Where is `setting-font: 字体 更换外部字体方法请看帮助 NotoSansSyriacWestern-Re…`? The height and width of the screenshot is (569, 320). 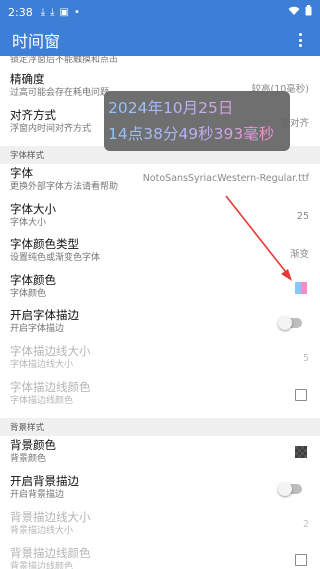
setting-font: 字体 更换外部字体方法请看帮助 NotoSansSyriacWestern-Re… is located at coordinates (160, 179).